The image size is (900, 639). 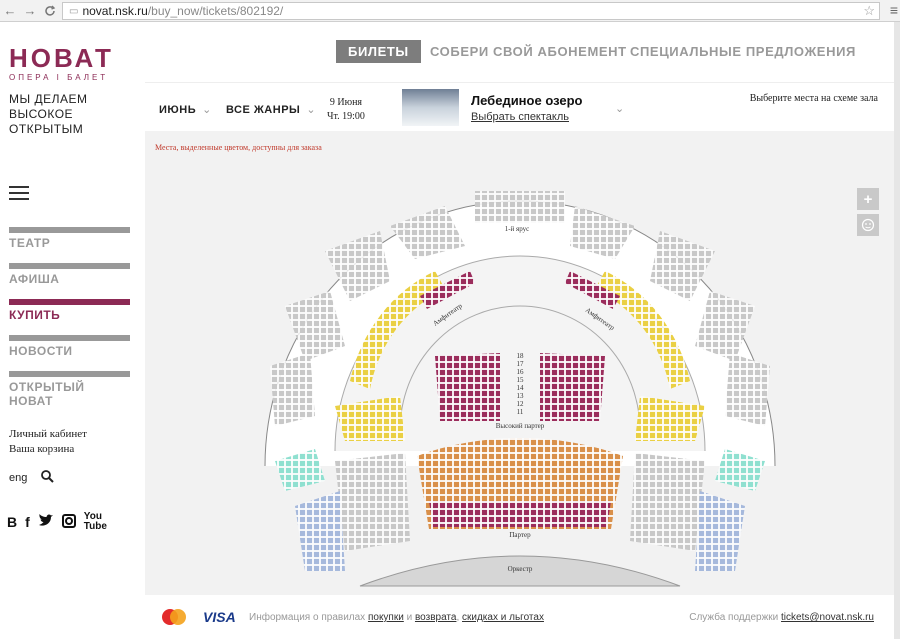 I want to click on browser-menu-icon: ≡, so click(x=894, y=10).